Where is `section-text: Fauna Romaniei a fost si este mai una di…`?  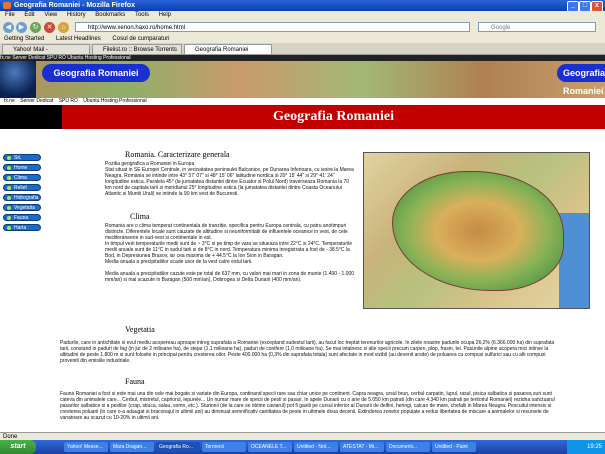
section-text: Fauna Romaniei a fost si este mai una di… is located at coordinates (307, 406).